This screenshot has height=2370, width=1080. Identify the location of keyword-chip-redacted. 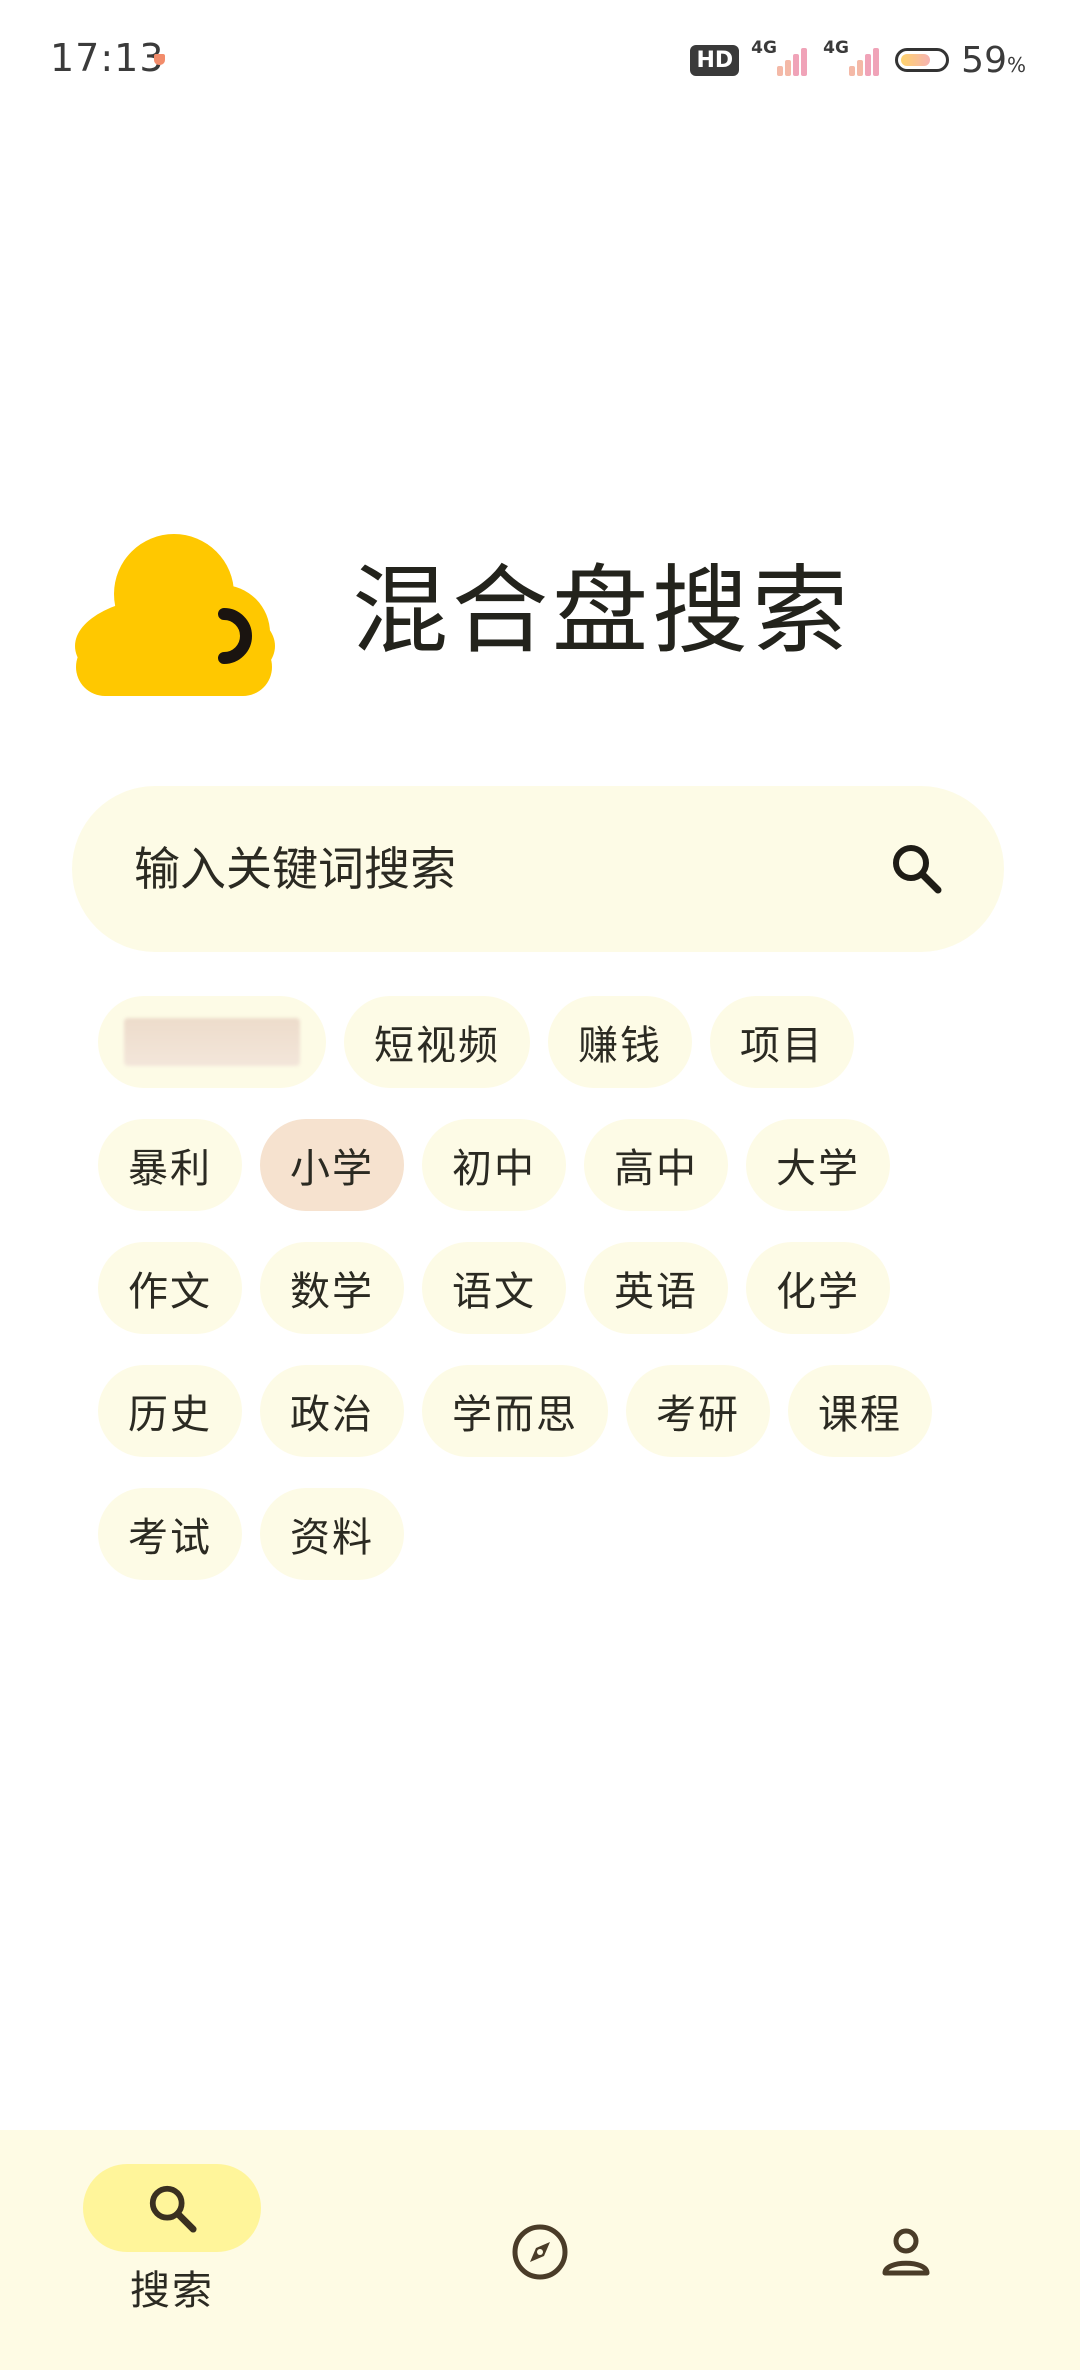
(212, 1042).